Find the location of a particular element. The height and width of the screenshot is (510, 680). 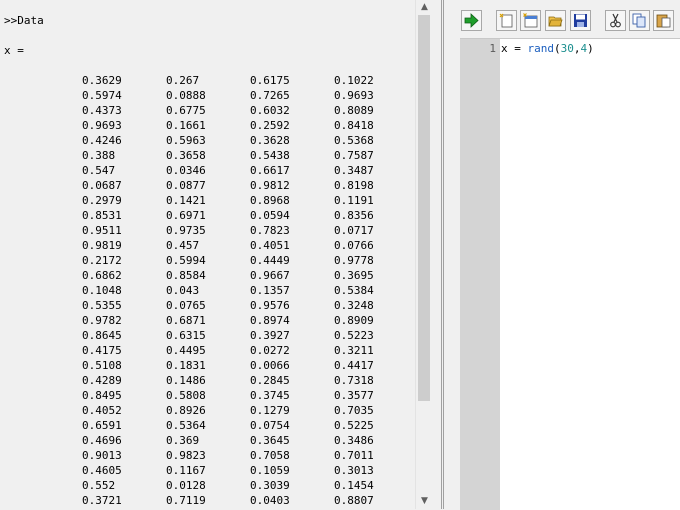

matrix-cell: 0.8089 is located at coordinates (354, 110).